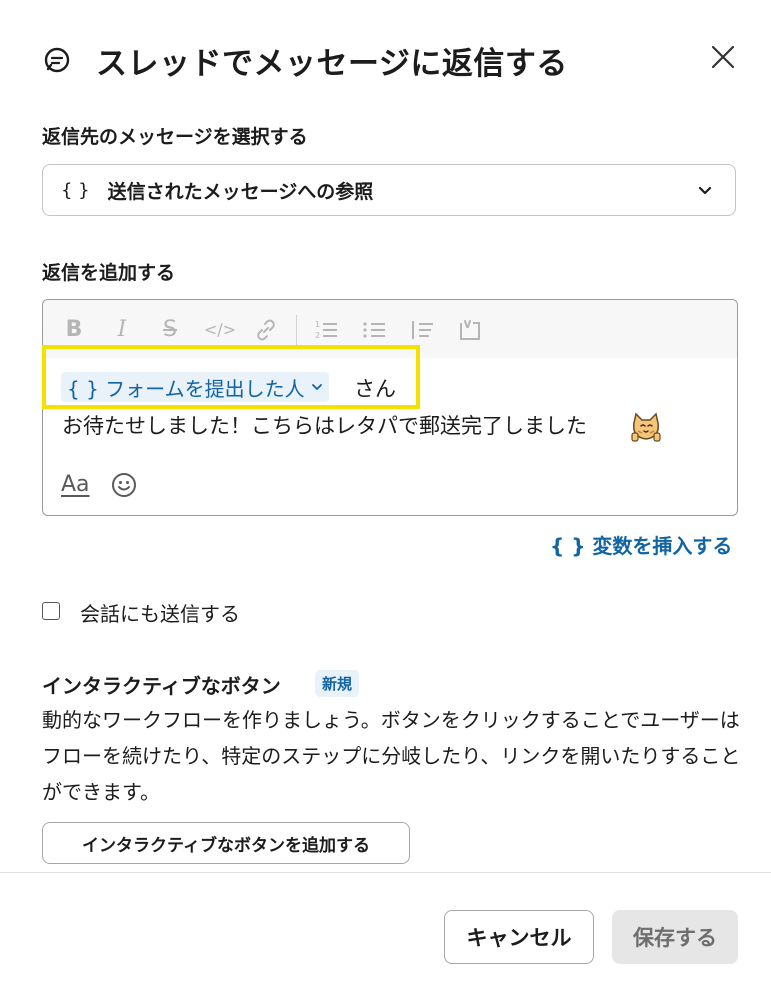  Describe the element at coordinates (422, 330) in the screenshot. I see `quote-icon` at that location.